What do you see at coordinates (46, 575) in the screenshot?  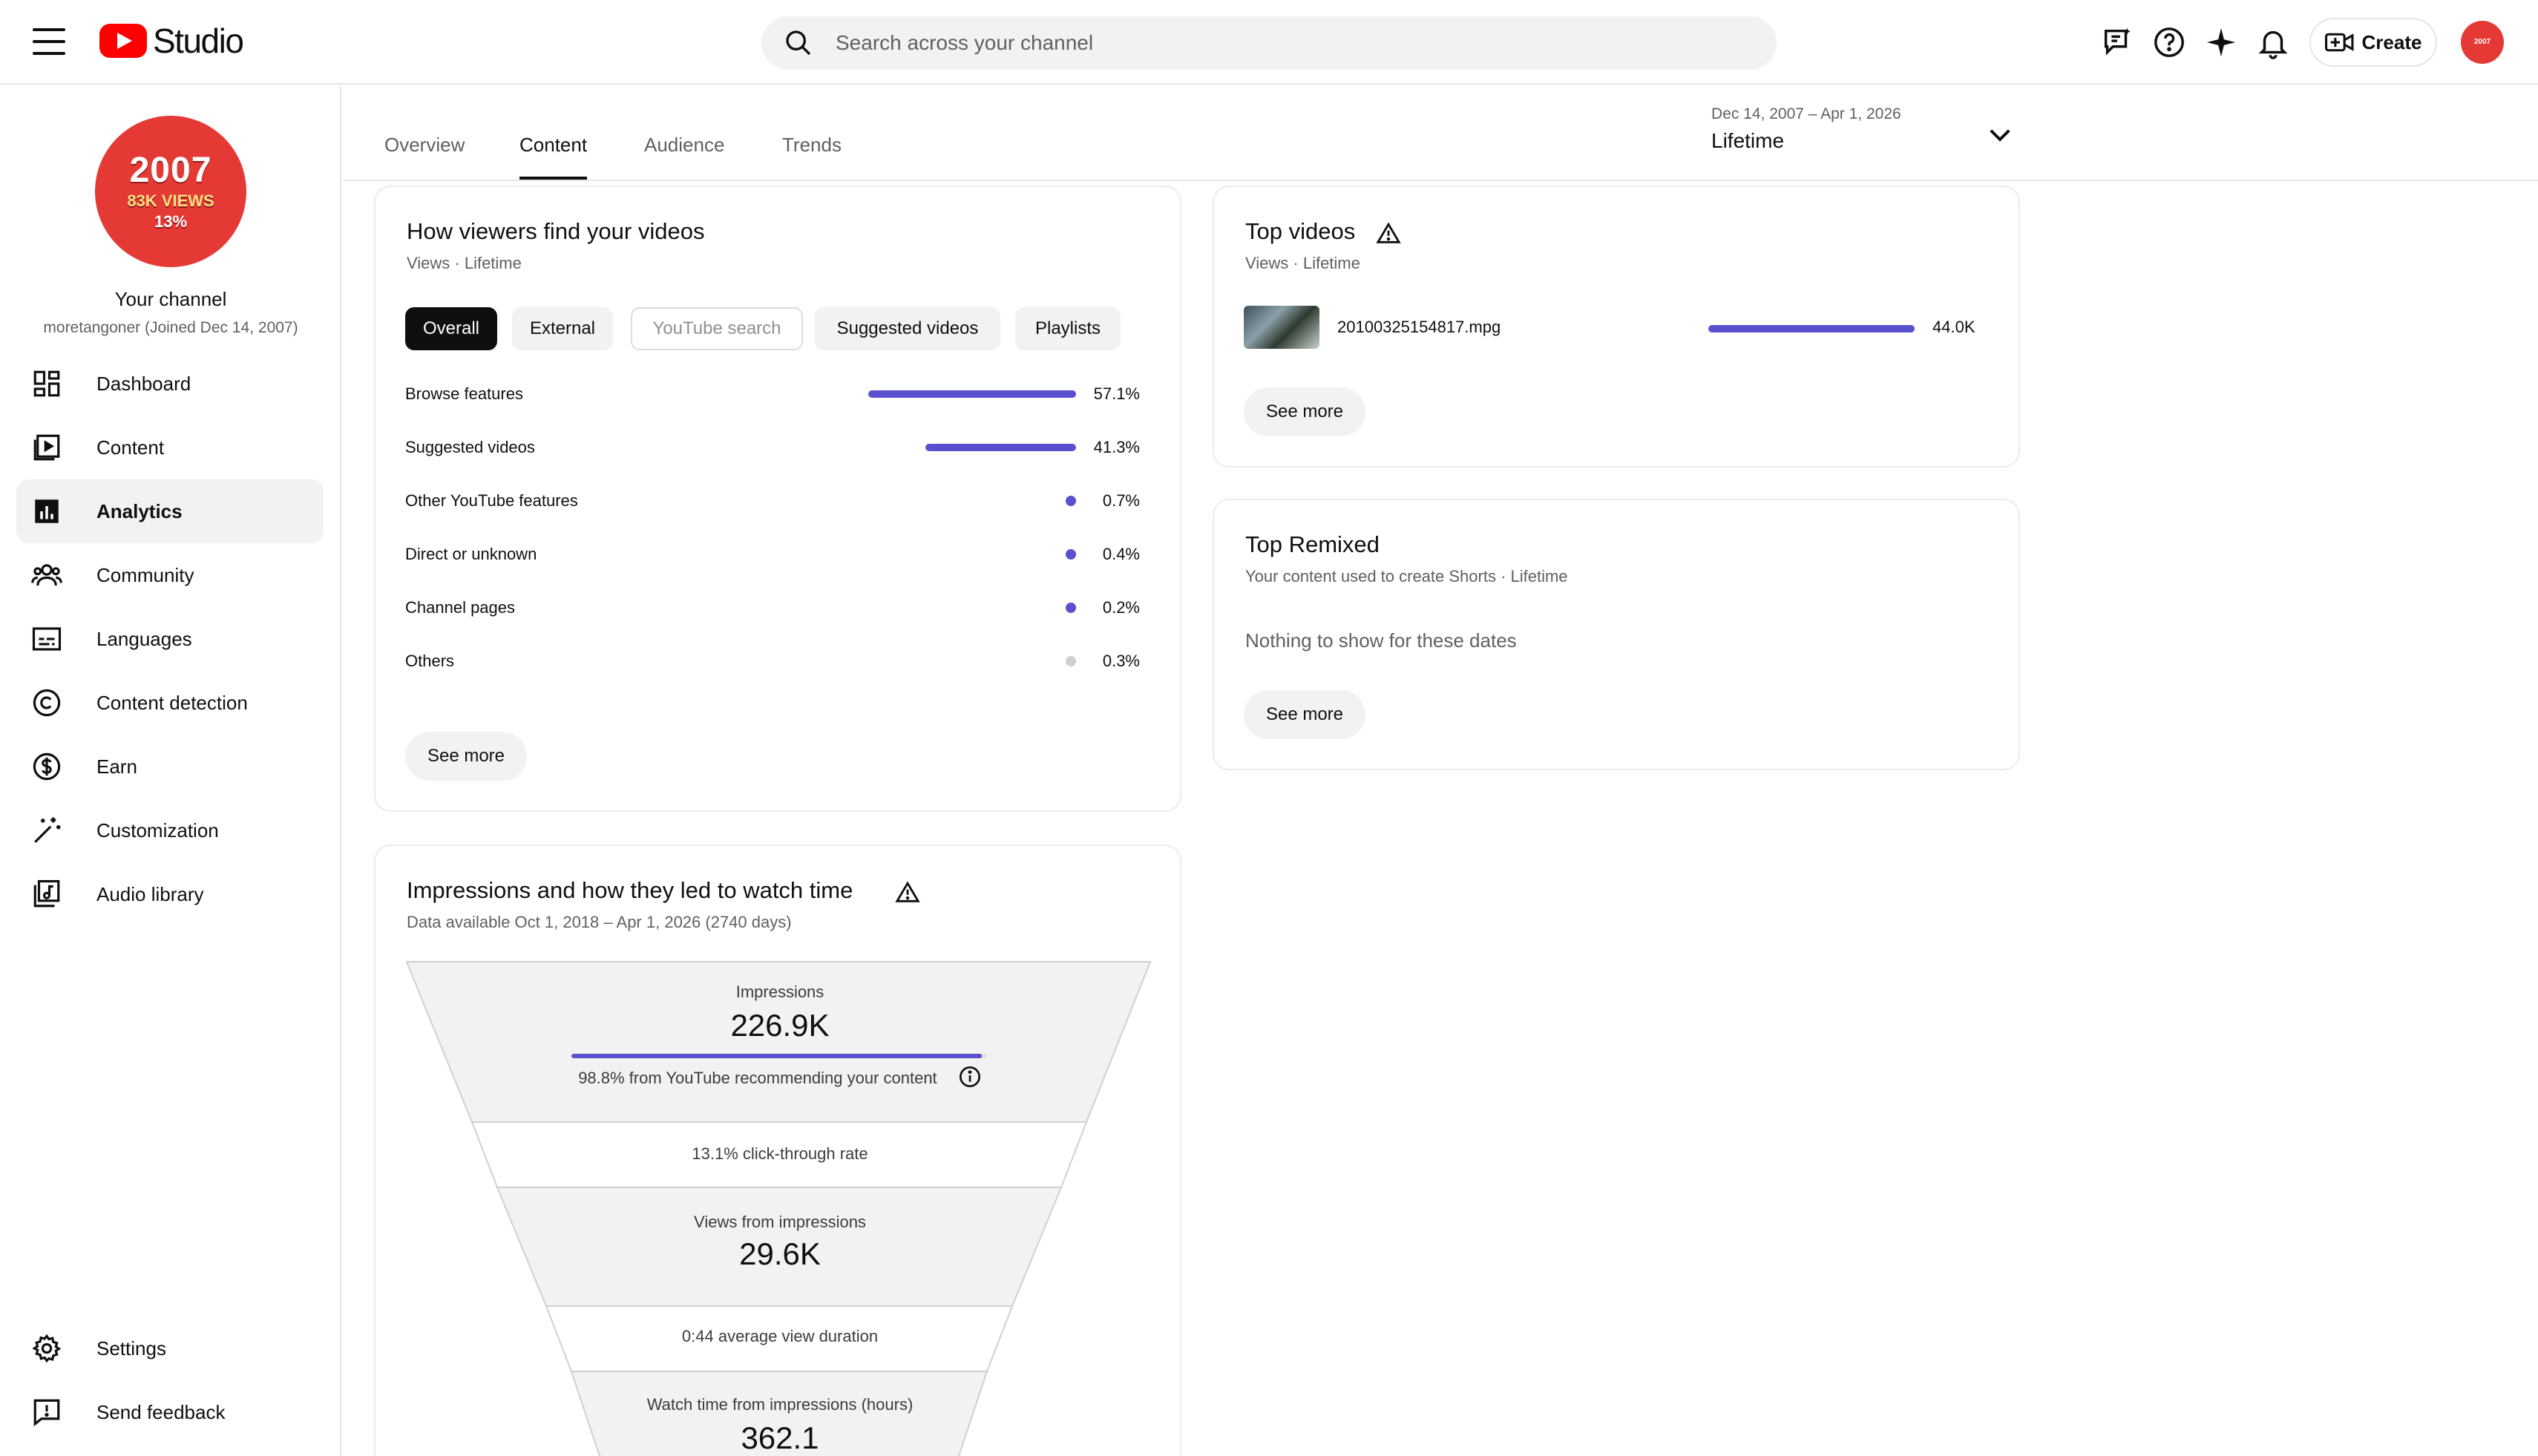 I see `community-icon` at bounding box center [46, 575].